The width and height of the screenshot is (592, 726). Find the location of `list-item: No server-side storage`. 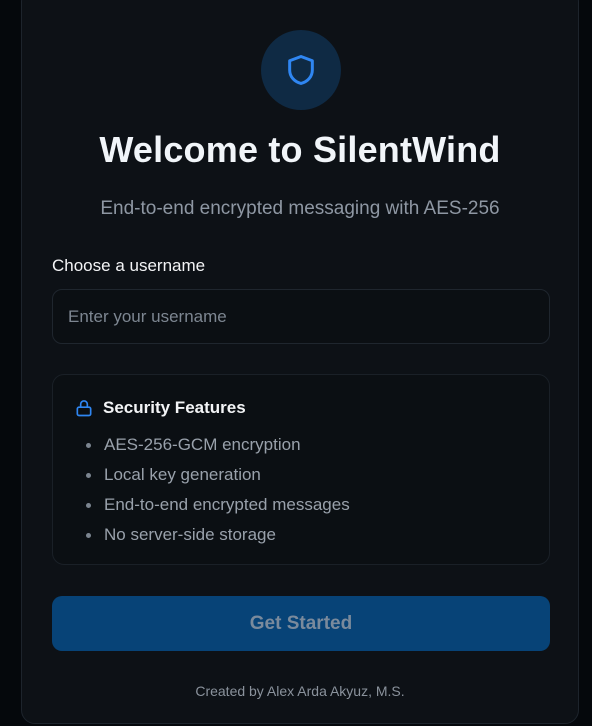

list-item: No server-side storage is located at coordinates (201, 535).